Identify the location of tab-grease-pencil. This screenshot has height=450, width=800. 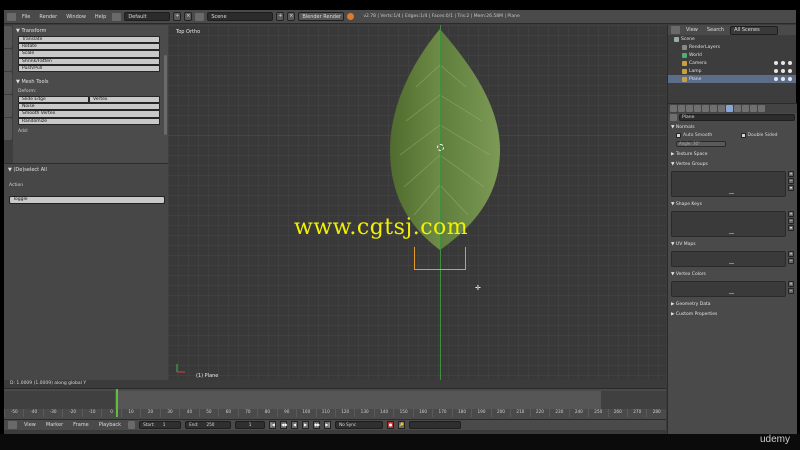
(8, 129).